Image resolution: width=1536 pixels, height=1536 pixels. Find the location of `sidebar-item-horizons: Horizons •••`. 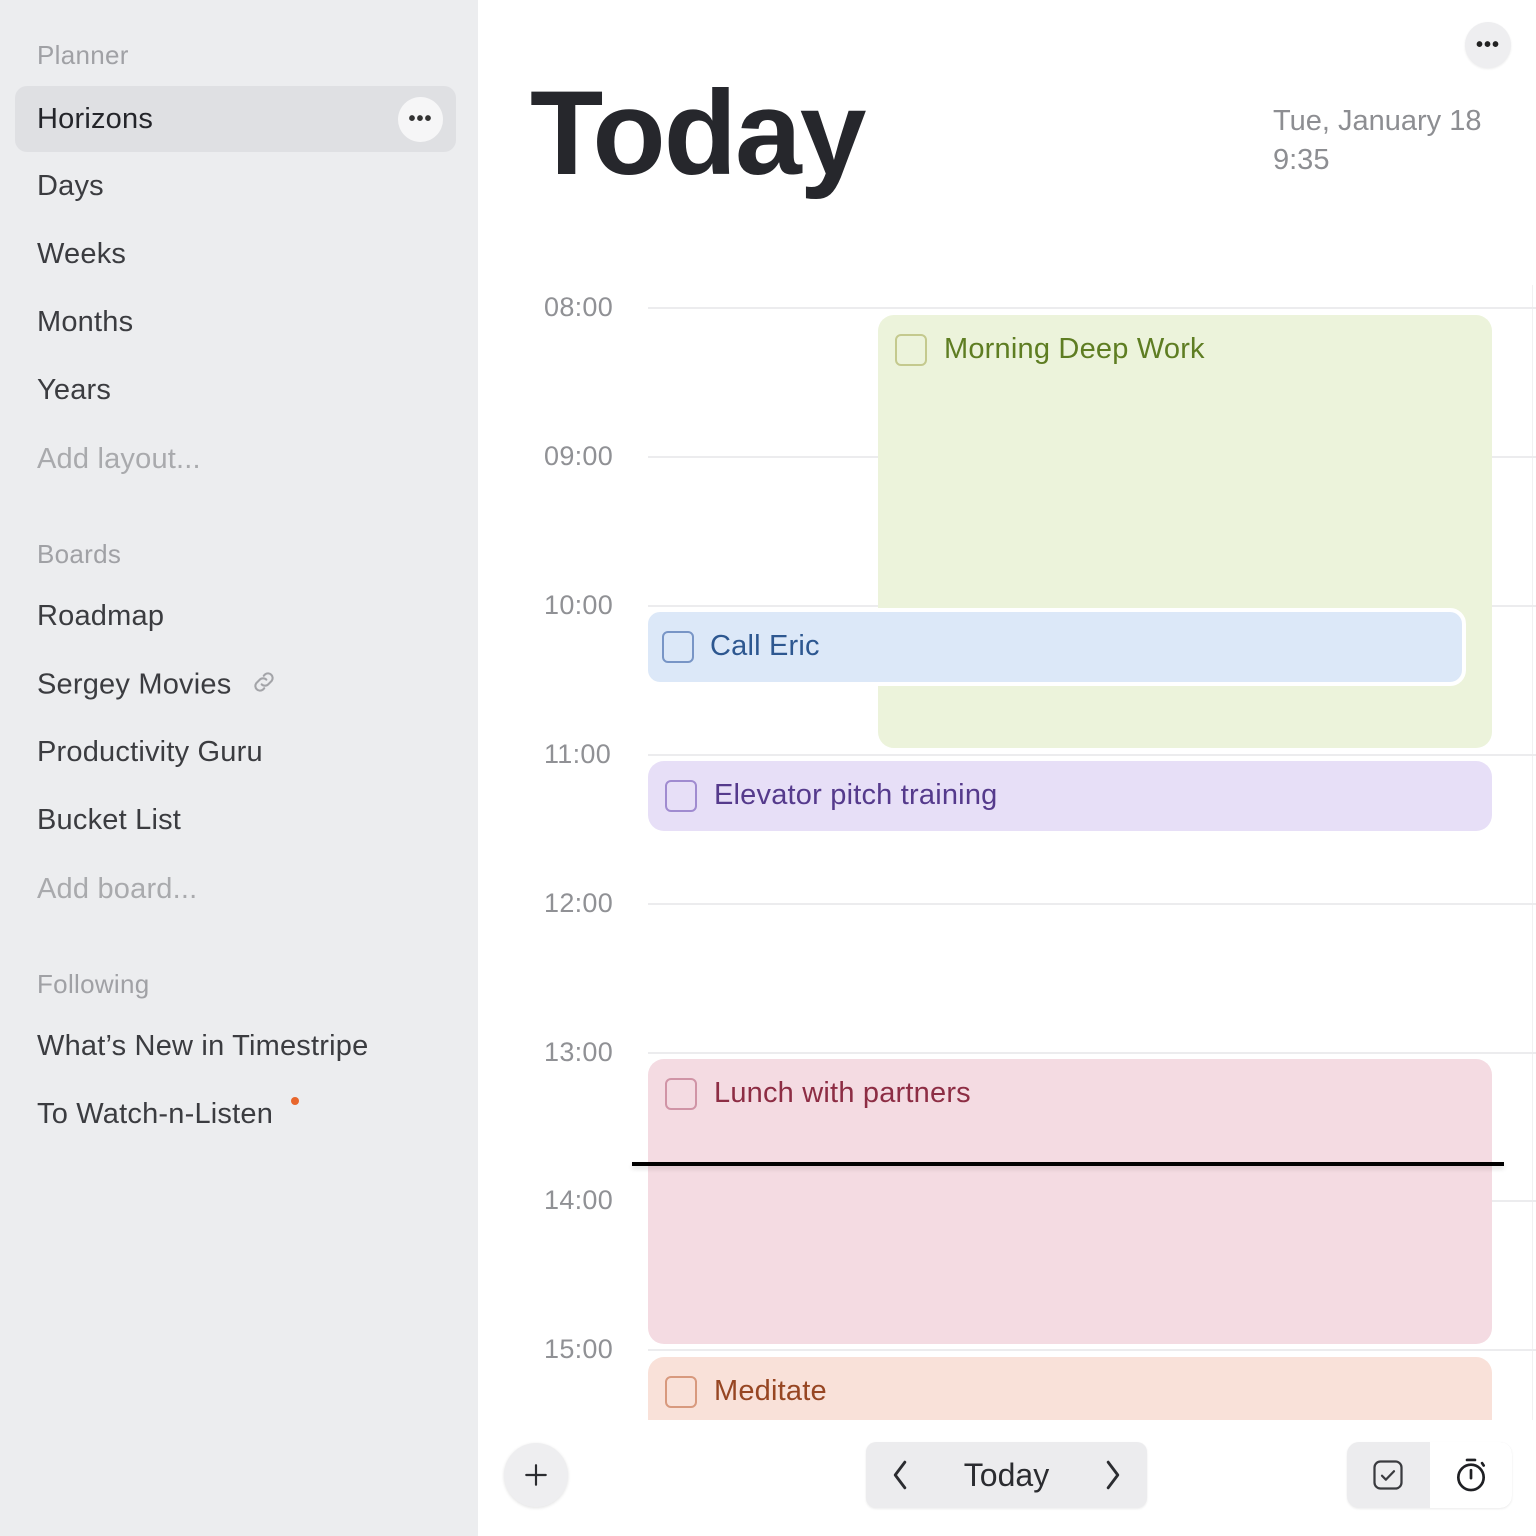

sidebar-item-horizons: Horizons ••• is located at coordinates (235, 119).